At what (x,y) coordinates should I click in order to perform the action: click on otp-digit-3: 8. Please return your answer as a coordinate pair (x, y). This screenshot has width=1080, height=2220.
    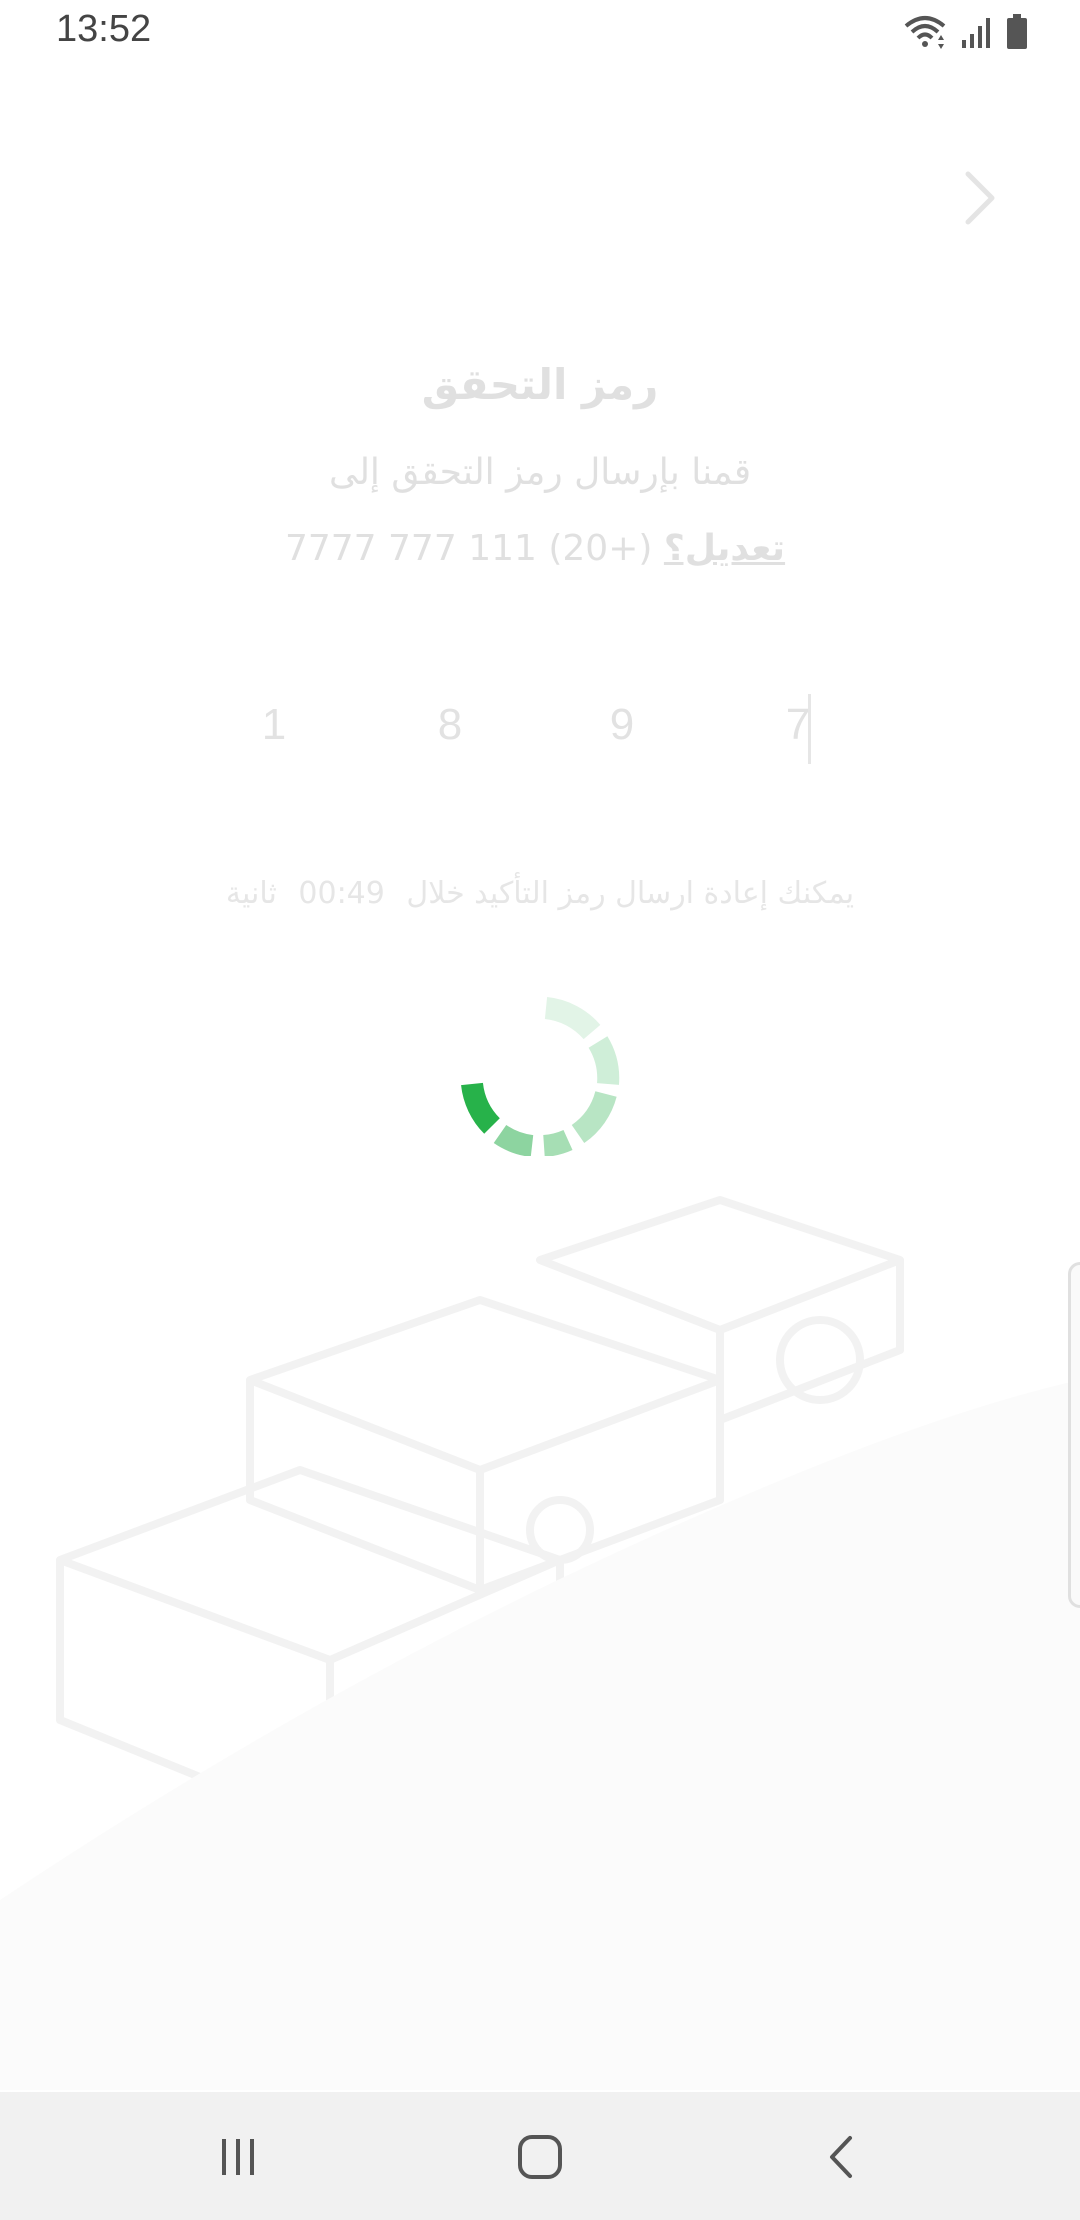
    Looking at the image, I should click on (450, 725).